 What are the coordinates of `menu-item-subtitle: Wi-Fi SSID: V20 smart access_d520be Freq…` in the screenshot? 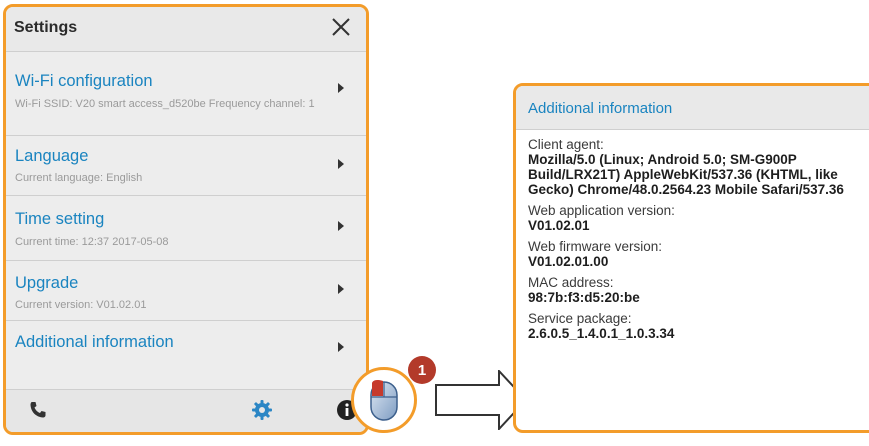 It's located at (165, 104).